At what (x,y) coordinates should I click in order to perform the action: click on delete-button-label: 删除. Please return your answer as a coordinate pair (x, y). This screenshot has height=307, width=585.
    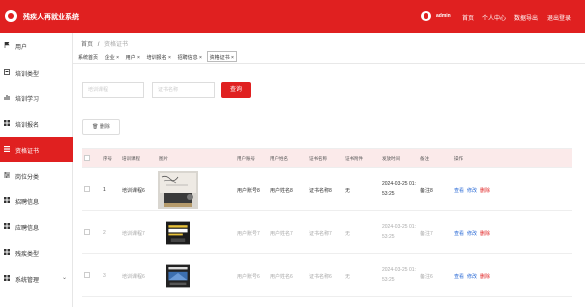
    Looking at the image, I should click on (104, 127).